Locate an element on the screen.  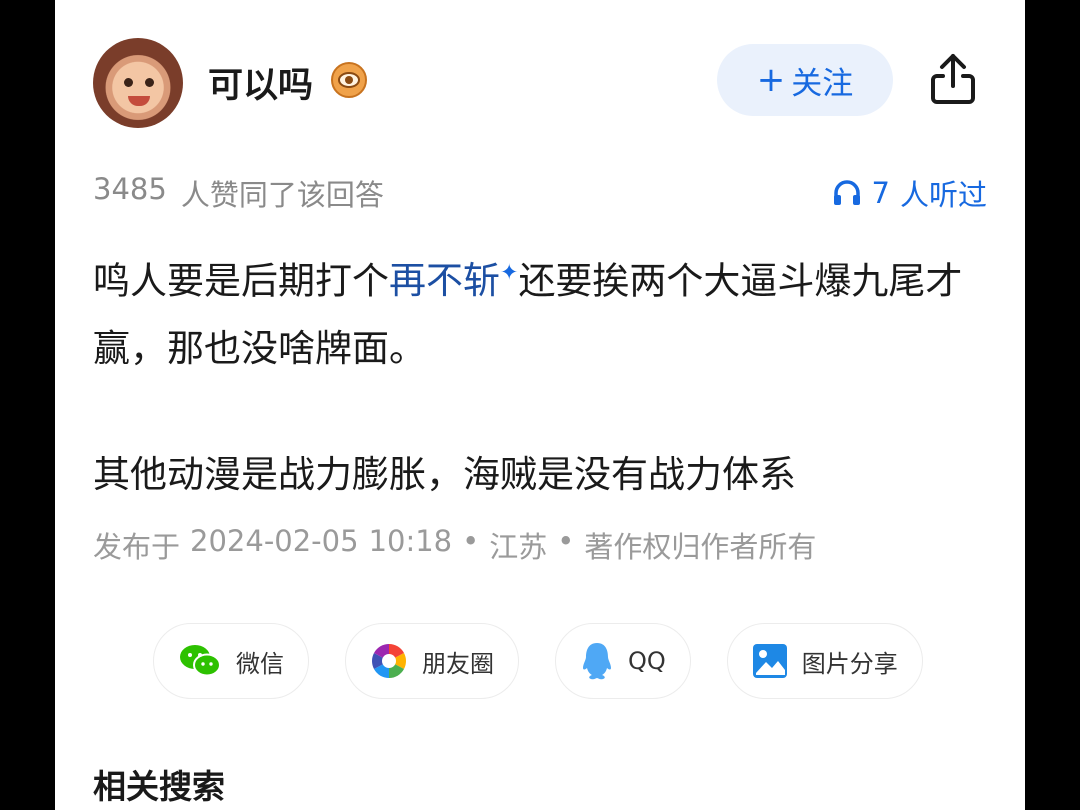
share-image-button: 图片分享 is located at coordinates (824, 661).